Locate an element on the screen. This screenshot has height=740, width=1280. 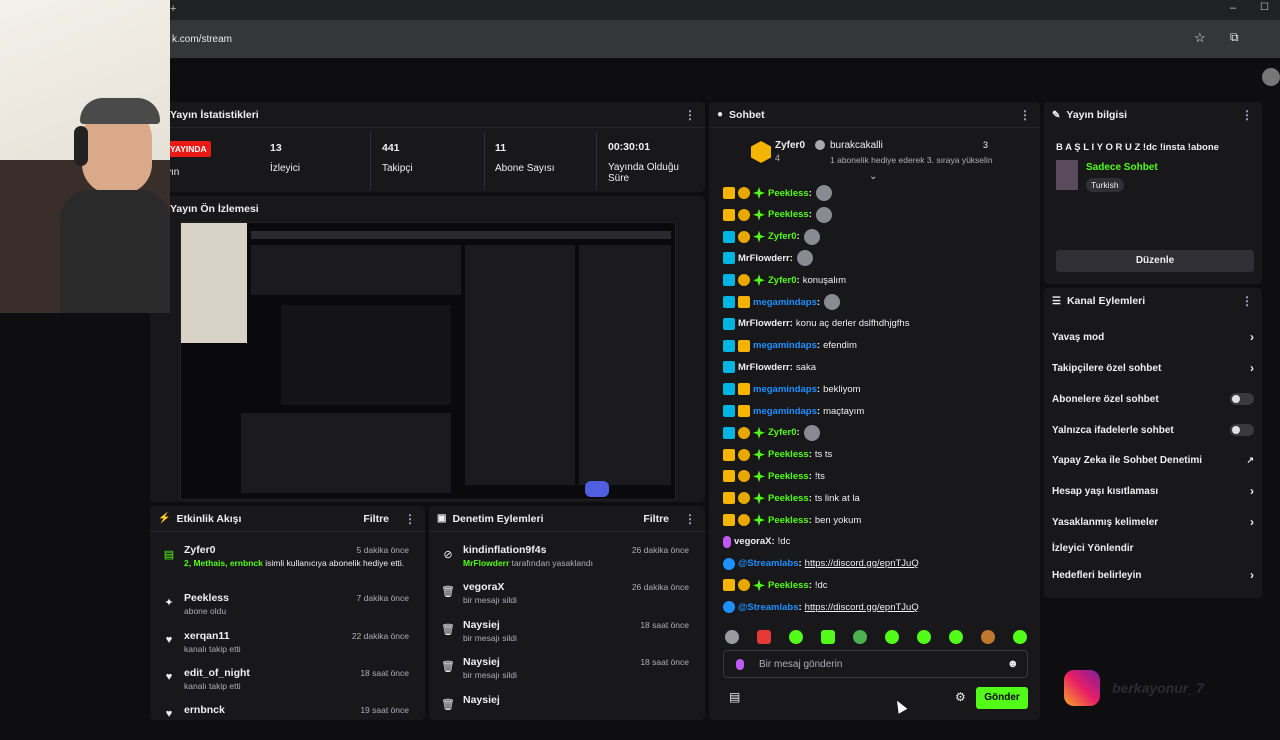
emoji-icon: ☻ is located at coordinates (1013, 664).